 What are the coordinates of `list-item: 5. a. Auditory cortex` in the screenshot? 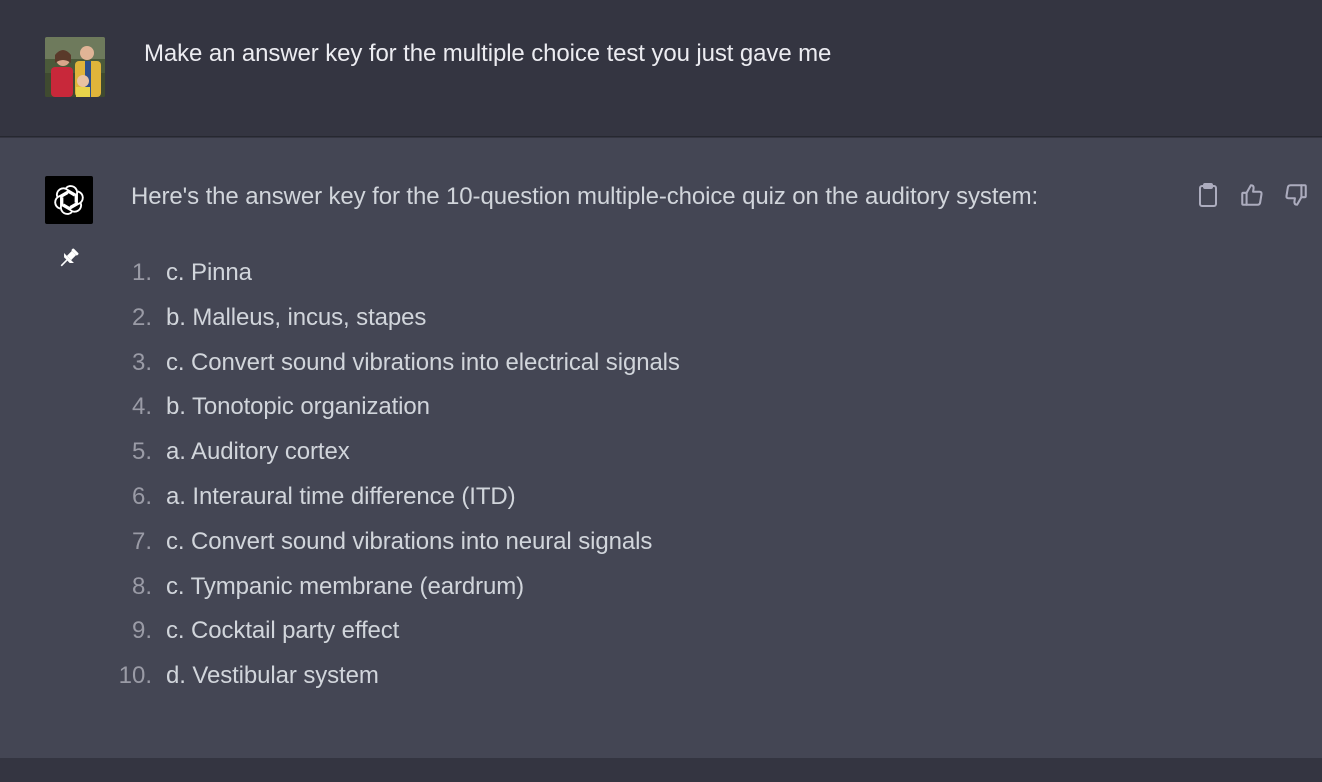 It's located at (450, 460).